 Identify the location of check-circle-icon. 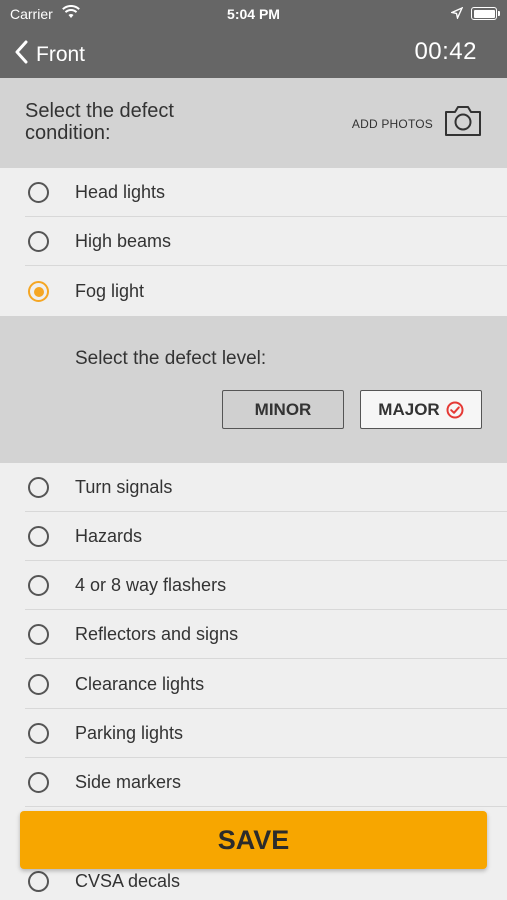
(455, 410).